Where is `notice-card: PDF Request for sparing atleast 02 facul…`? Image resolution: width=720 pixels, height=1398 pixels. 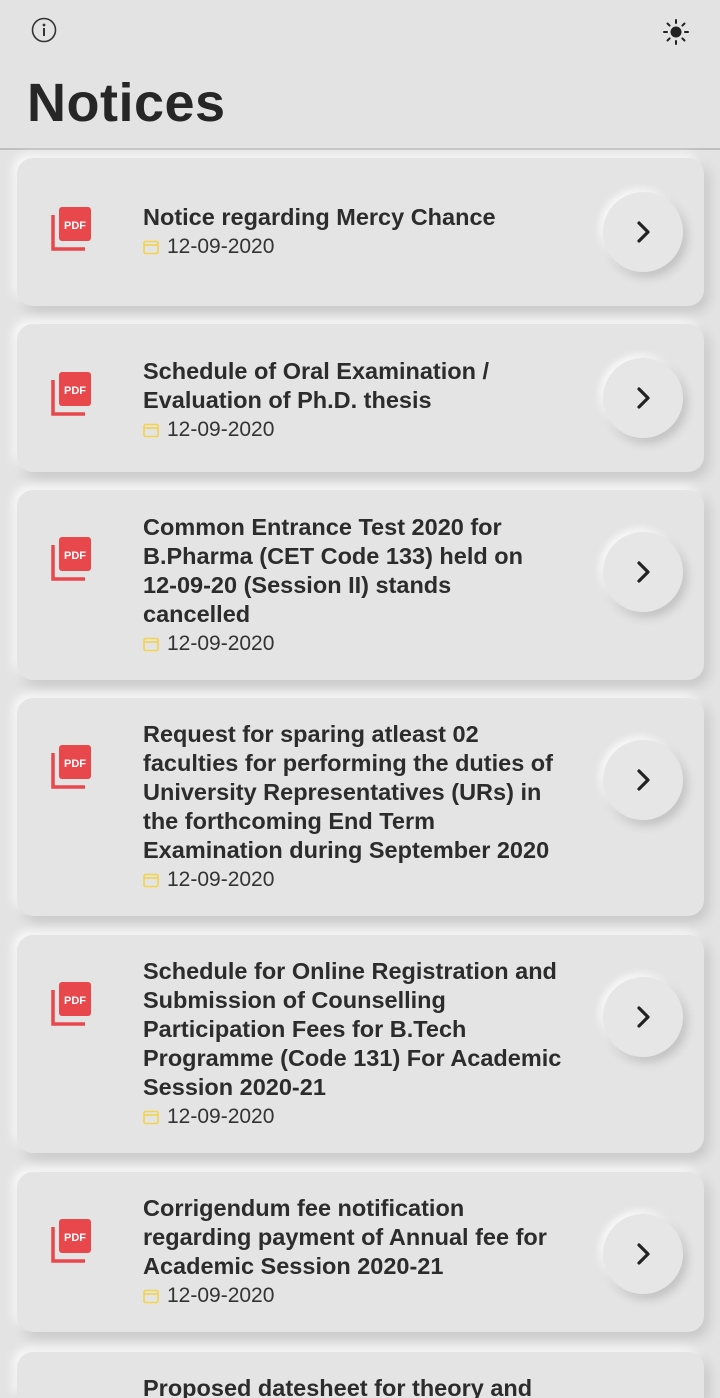
notice-card: PDF Request for sparing atleast 02 facul… is located at coordinates (360, 807).